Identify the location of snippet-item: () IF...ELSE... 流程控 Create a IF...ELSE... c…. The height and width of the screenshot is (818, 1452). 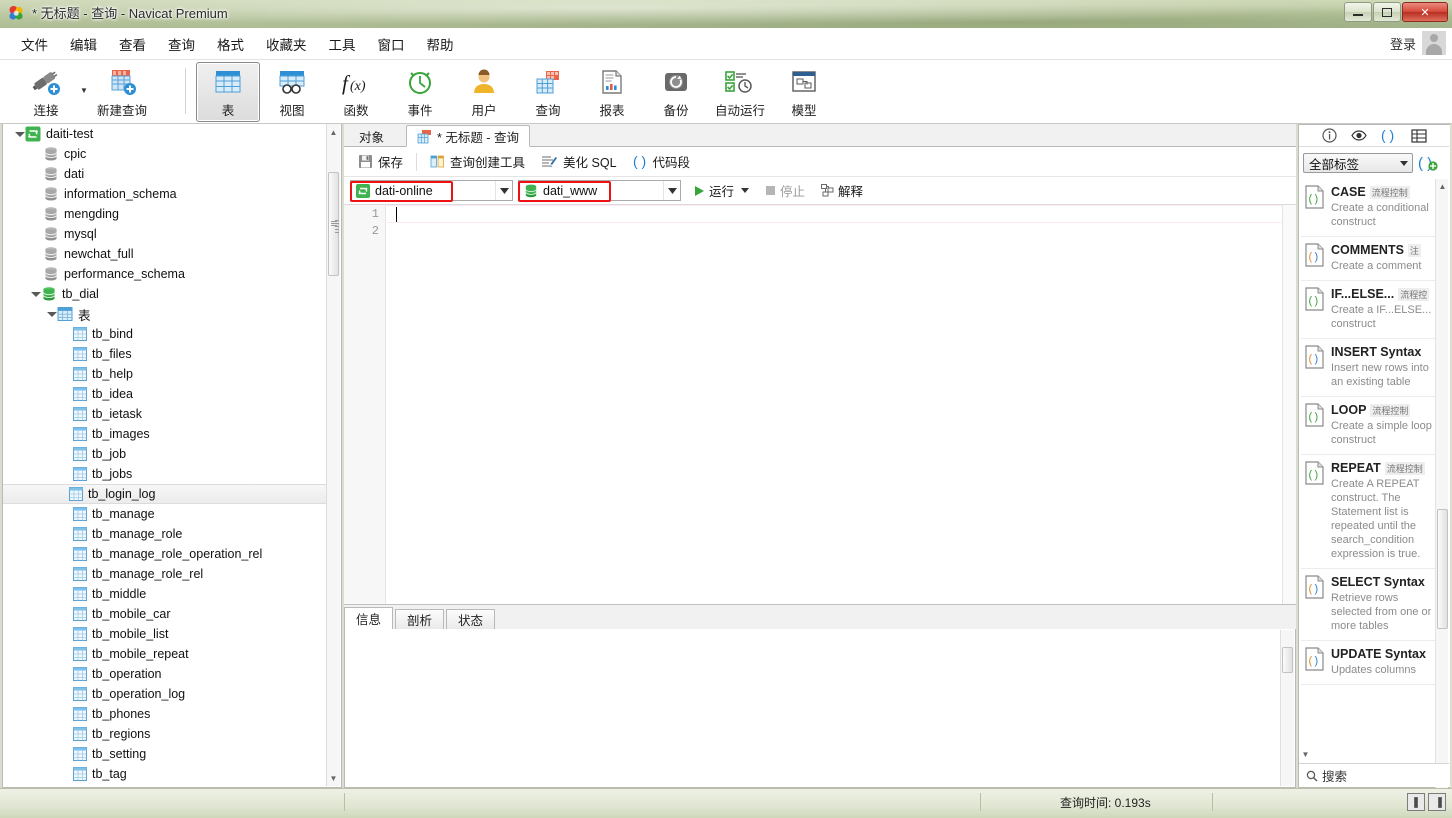
(1369, 310).